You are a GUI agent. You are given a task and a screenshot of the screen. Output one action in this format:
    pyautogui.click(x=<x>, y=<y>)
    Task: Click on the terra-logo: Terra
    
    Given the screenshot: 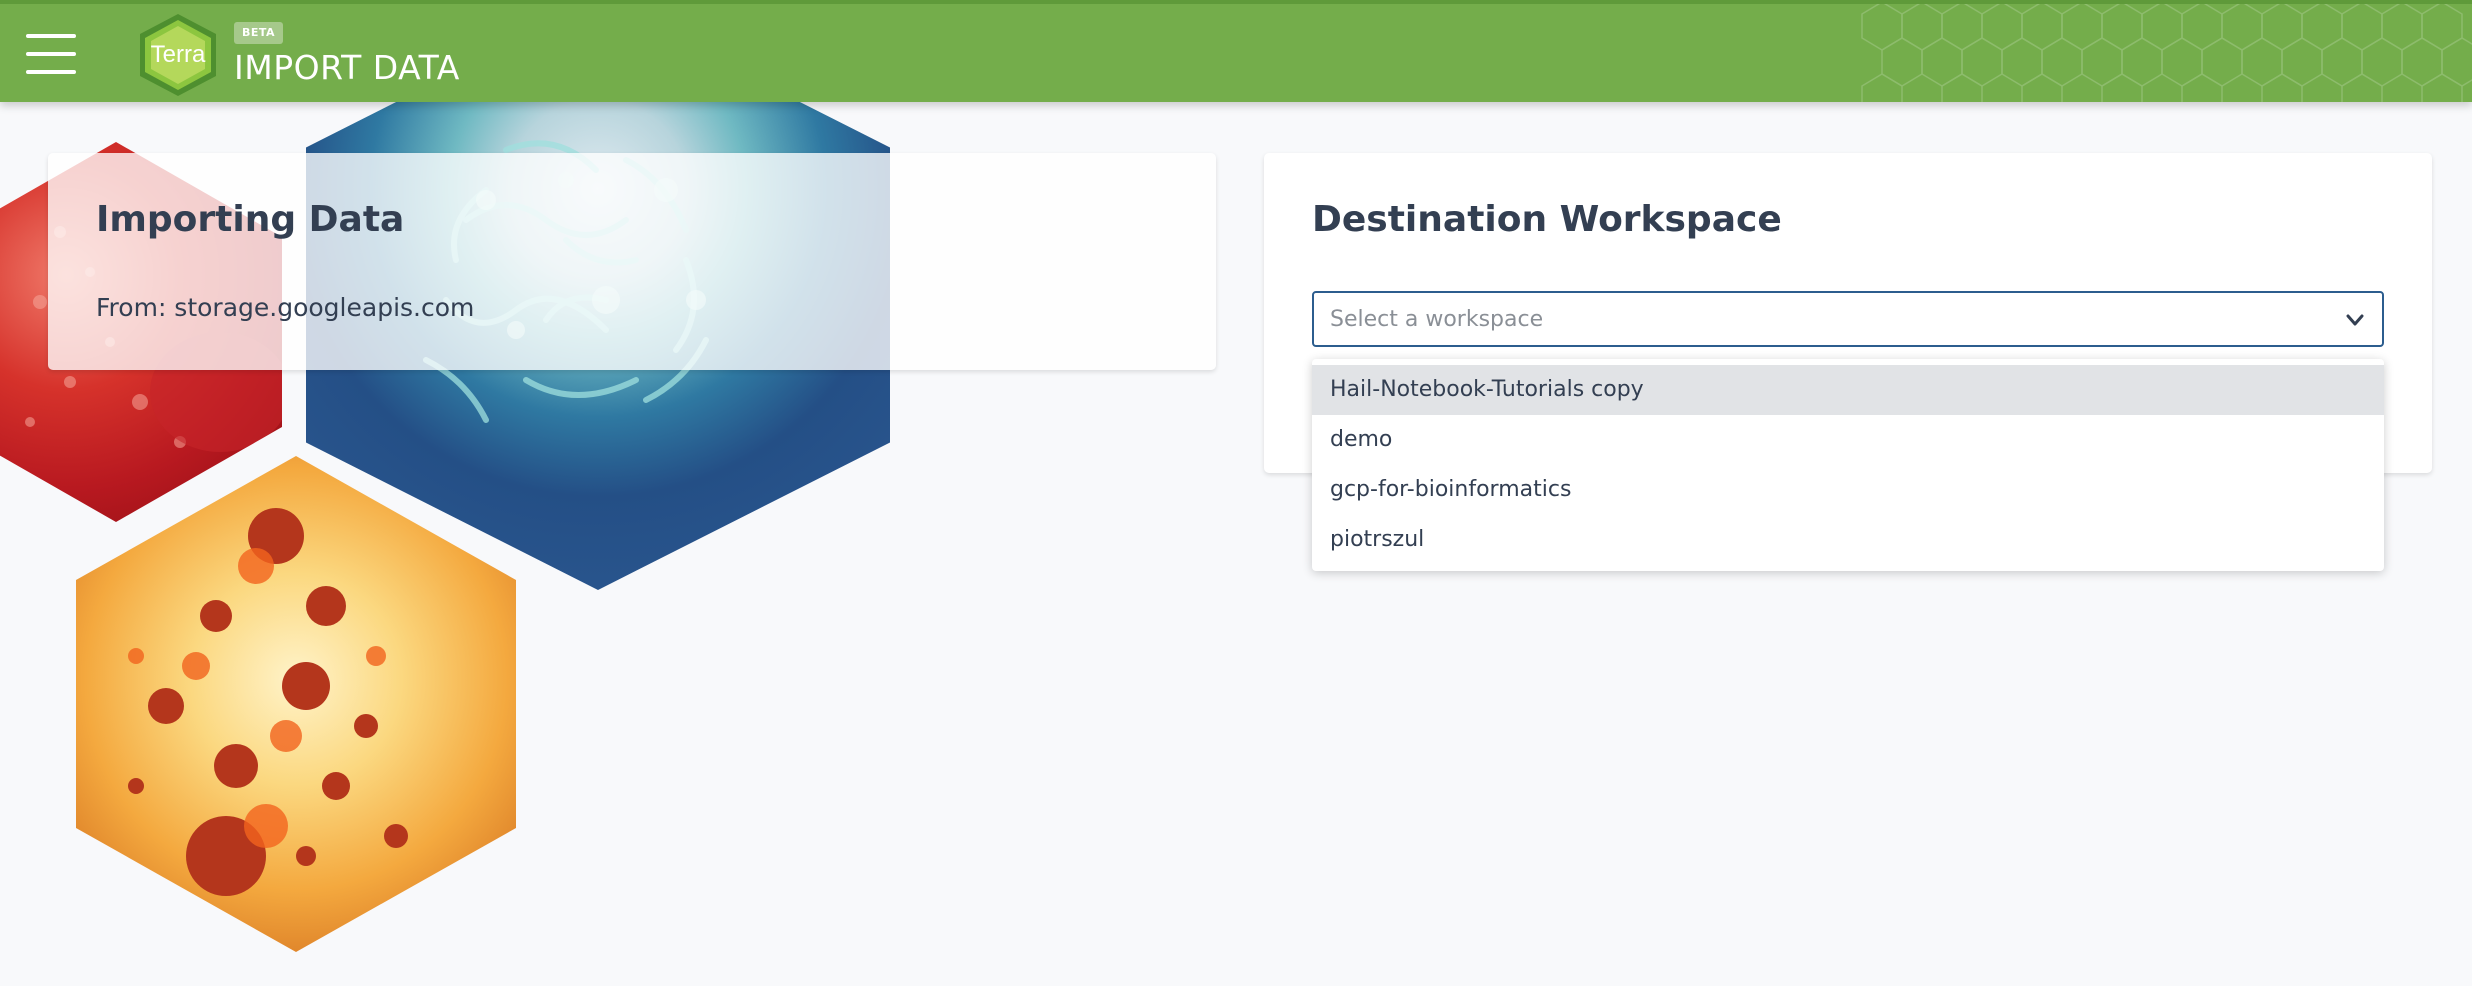 What is the action you would take?
    pyautogui.click(x=178, y=55)
    